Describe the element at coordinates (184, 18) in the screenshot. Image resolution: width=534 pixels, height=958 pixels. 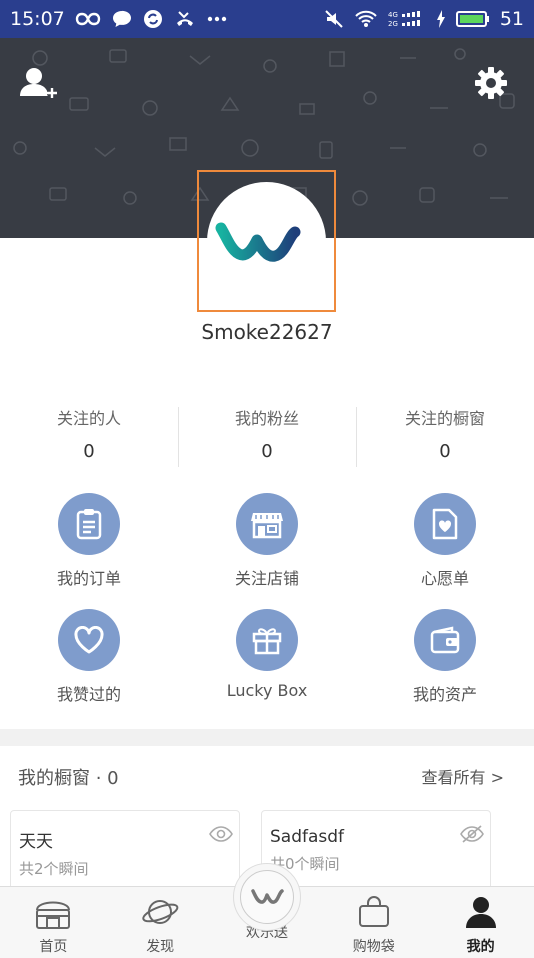
I see `missed-call-icon` at that location.